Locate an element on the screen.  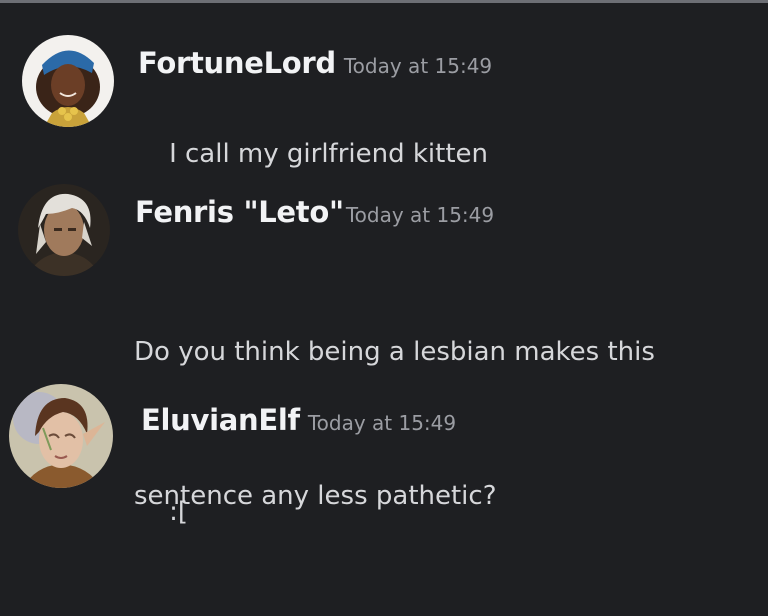
message-text: I call my girlfriend kitten is located at coordinates (329, 154).